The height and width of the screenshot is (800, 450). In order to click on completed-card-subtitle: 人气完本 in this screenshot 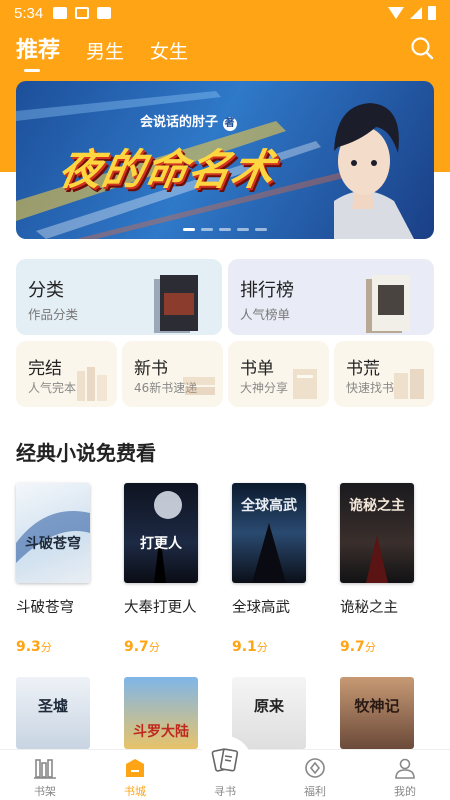, I will do `click(52, 388)`.